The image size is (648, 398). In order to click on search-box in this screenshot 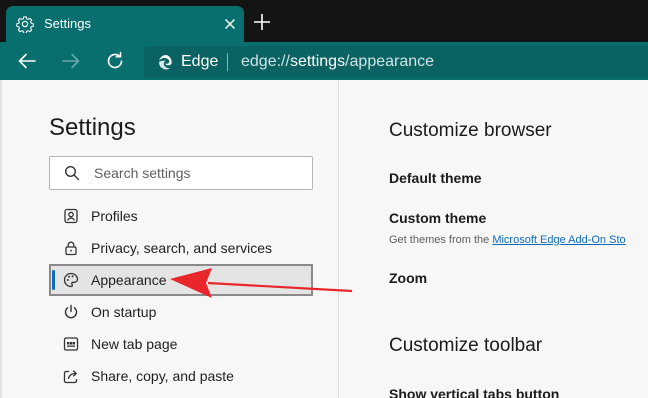, I will do `click(181, 173)`.